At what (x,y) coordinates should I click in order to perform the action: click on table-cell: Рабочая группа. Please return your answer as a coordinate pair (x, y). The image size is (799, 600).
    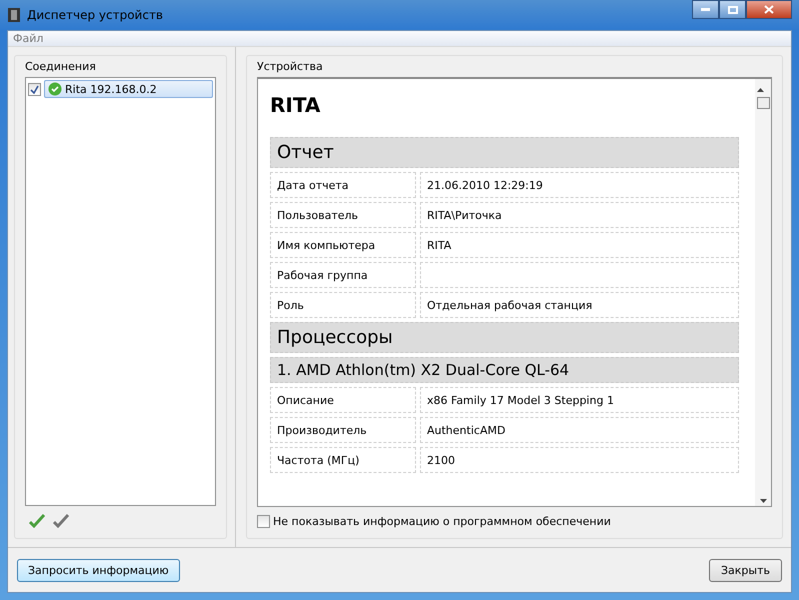
    Looking at the image, I should click on (343, 275).